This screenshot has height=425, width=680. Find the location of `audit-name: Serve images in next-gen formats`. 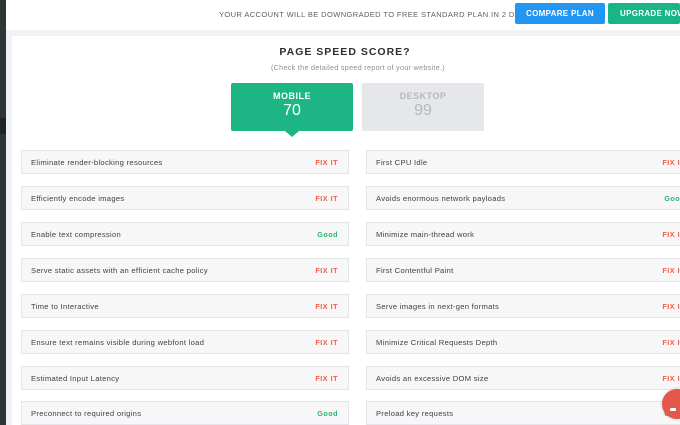

audit-name: Serve images in next-gen formats is located at coordinates (438, 306).